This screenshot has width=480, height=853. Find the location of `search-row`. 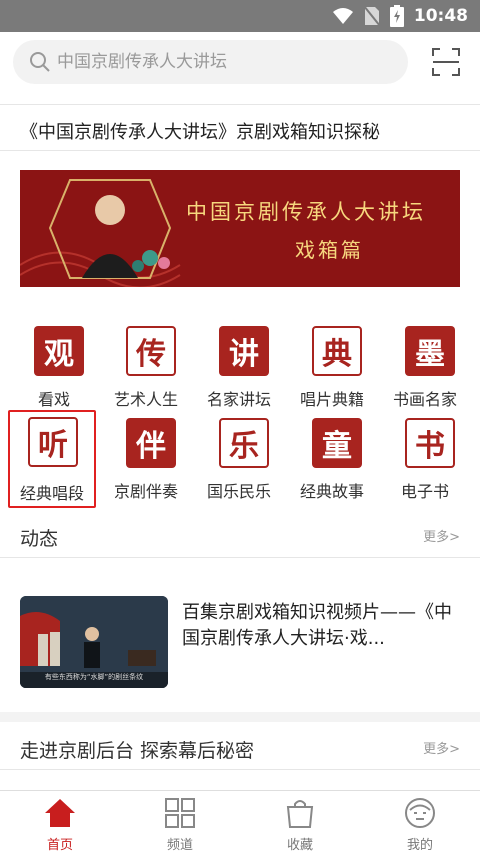

search-row is located at coordinates (240, 67).